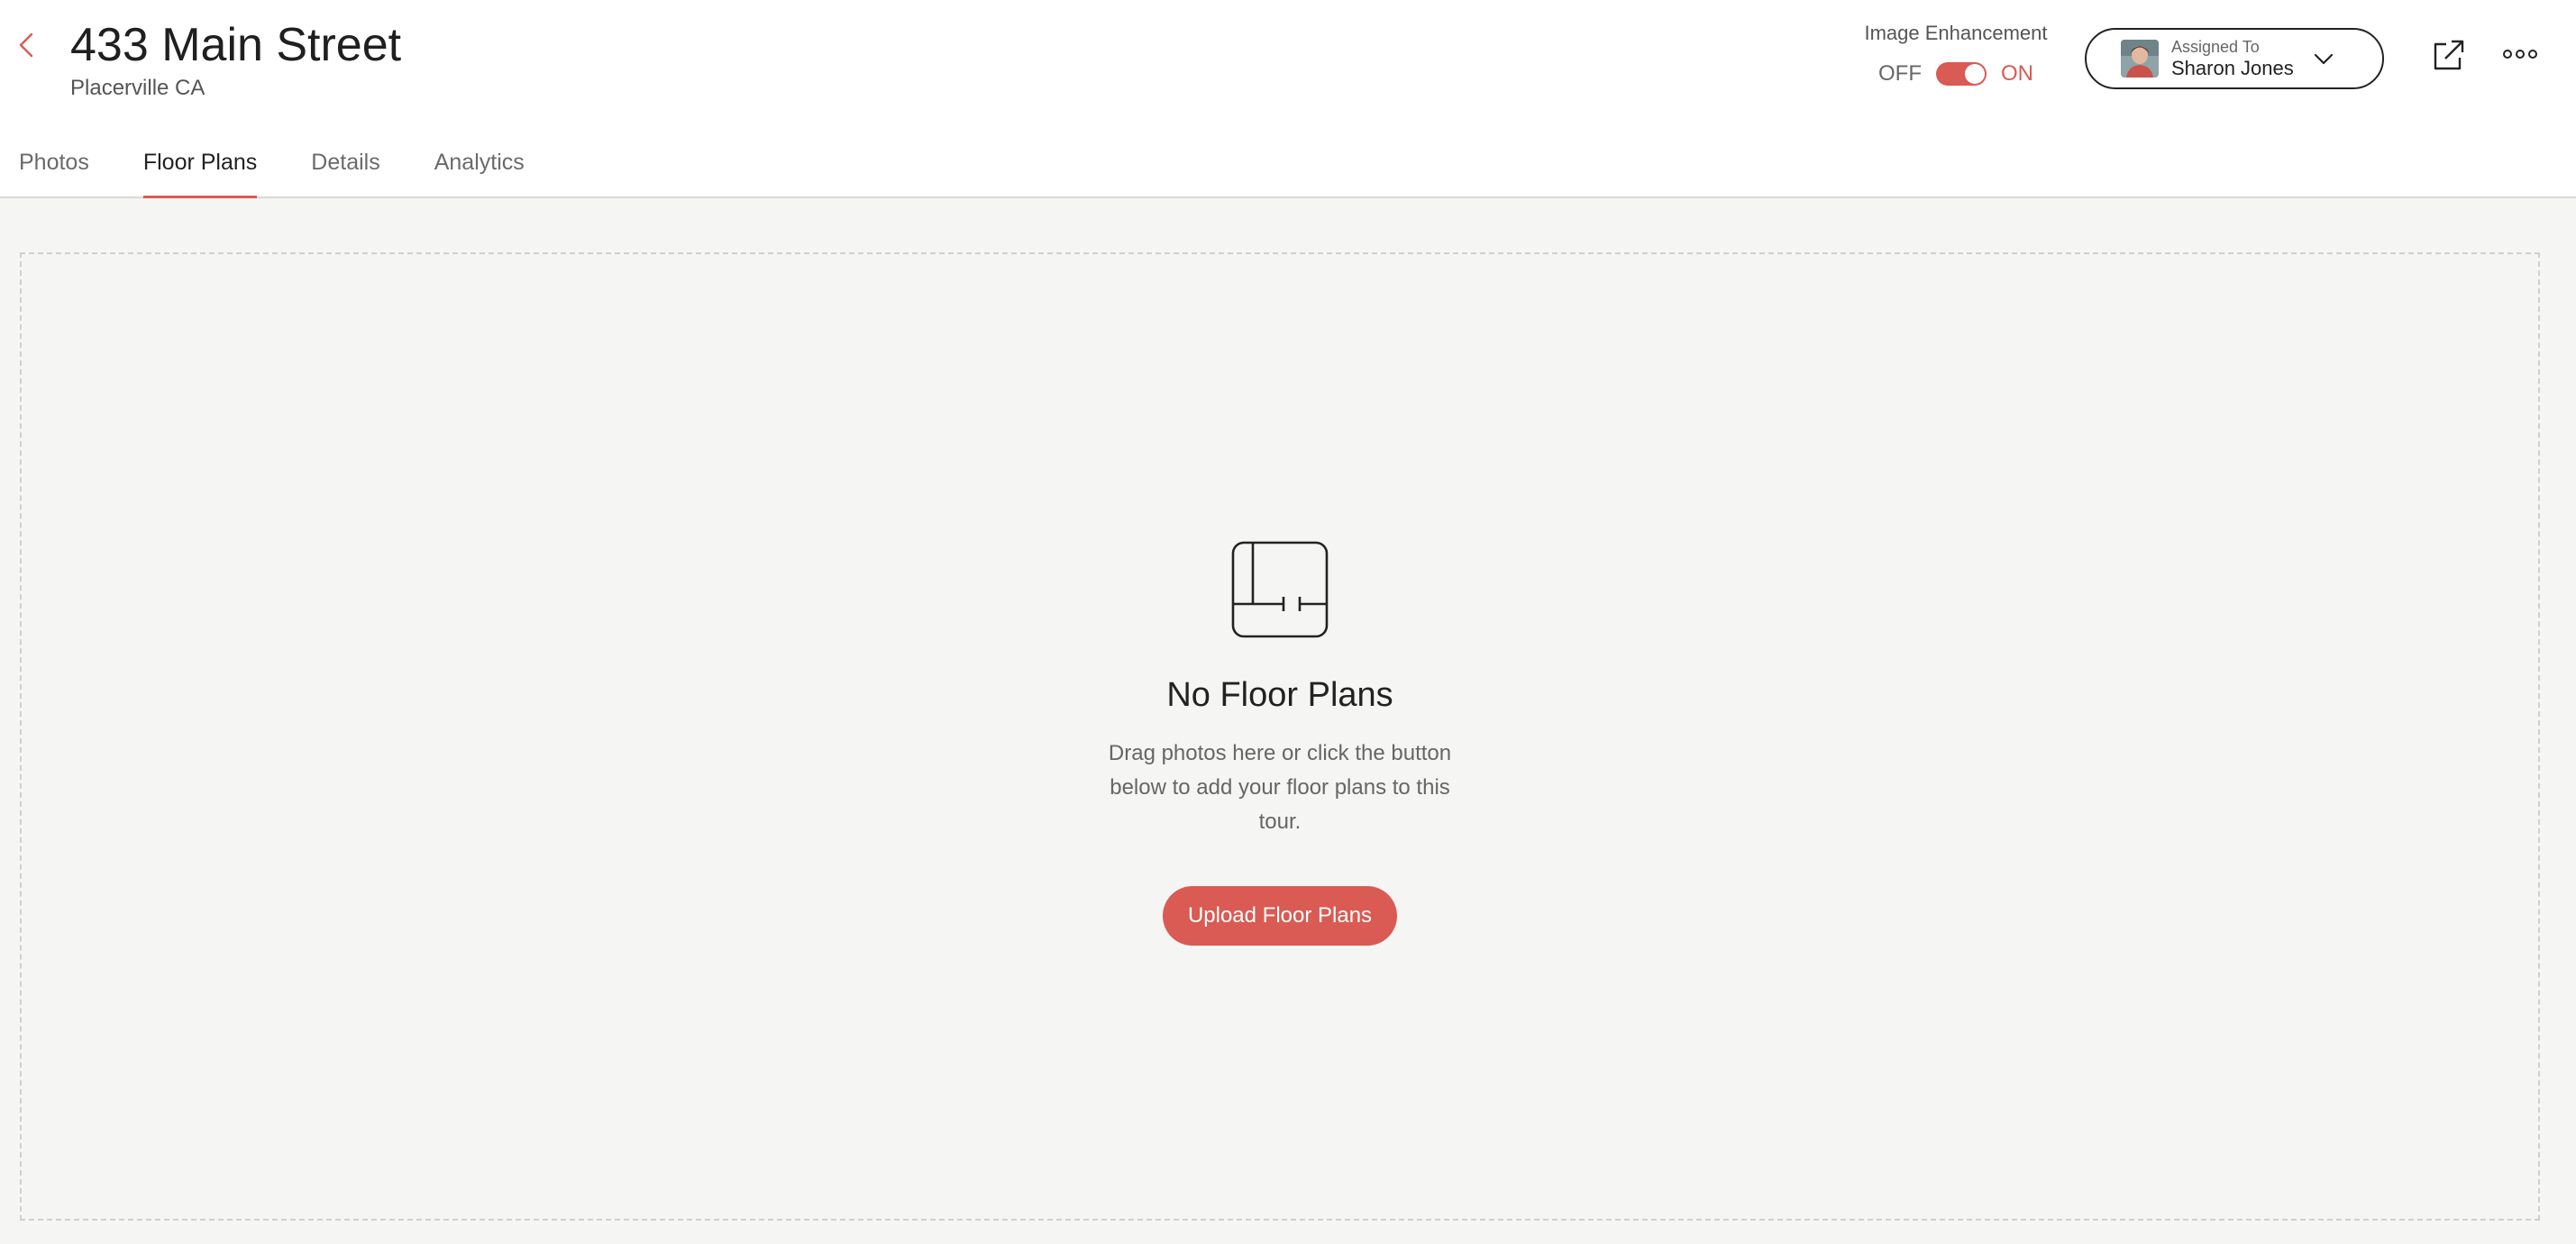  I want to click on tab-bar: Photos Floor Plans Details Analytics, so click(280, 166).